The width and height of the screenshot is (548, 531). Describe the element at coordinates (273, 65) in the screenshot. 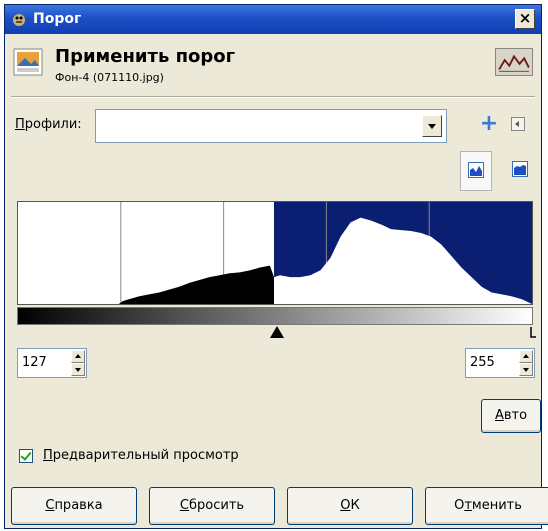

I see `dialog-header: Применить порог Фон-4 (071110.jpg)` at that location.